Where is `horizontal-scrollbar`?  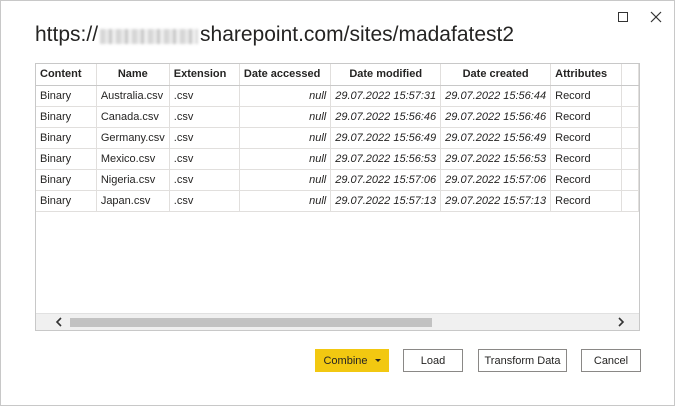 horizontal-scrollbar is located at coordinates (337, 321).